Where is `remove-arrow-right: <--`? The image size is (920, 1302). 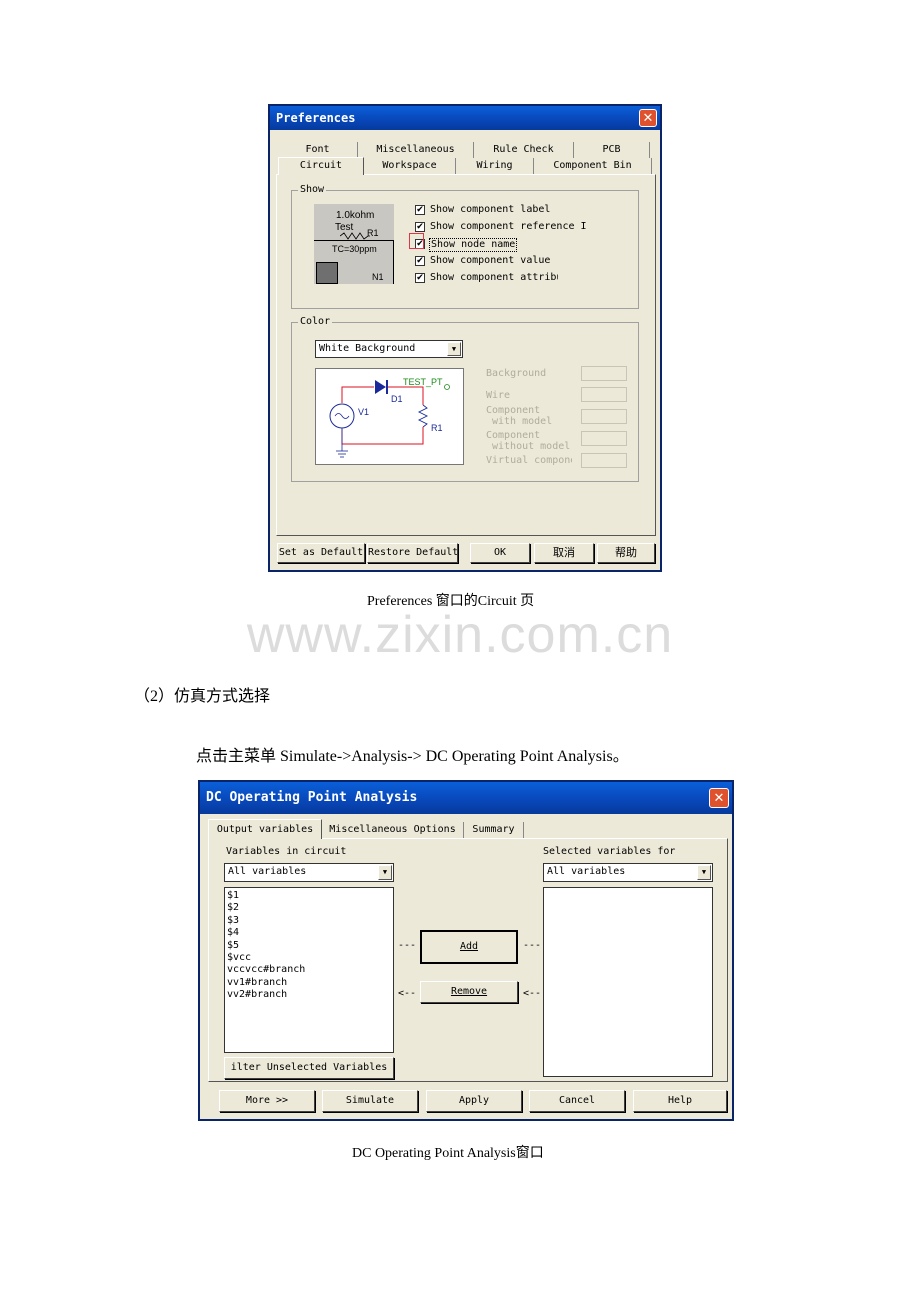
remove-arrow-right: <-- is located at coordinates (532, 993).